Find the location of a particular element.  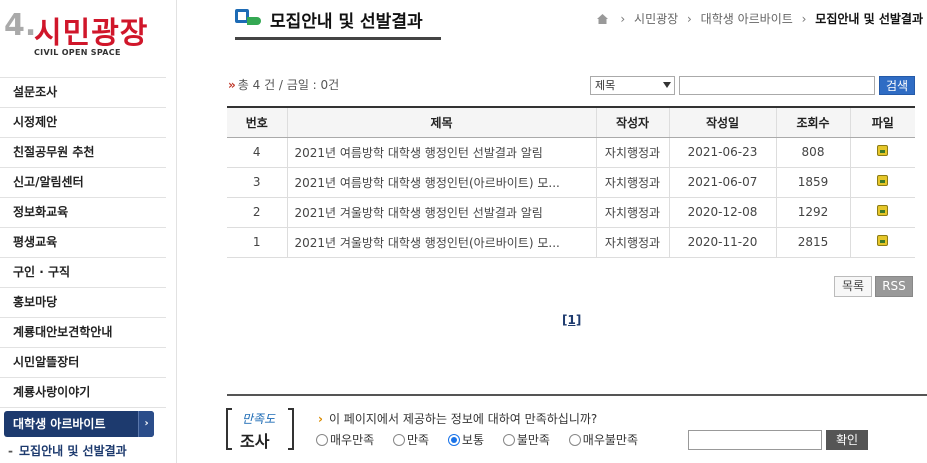

col-header-date: 작성일 is located at coordinates (722, 122).